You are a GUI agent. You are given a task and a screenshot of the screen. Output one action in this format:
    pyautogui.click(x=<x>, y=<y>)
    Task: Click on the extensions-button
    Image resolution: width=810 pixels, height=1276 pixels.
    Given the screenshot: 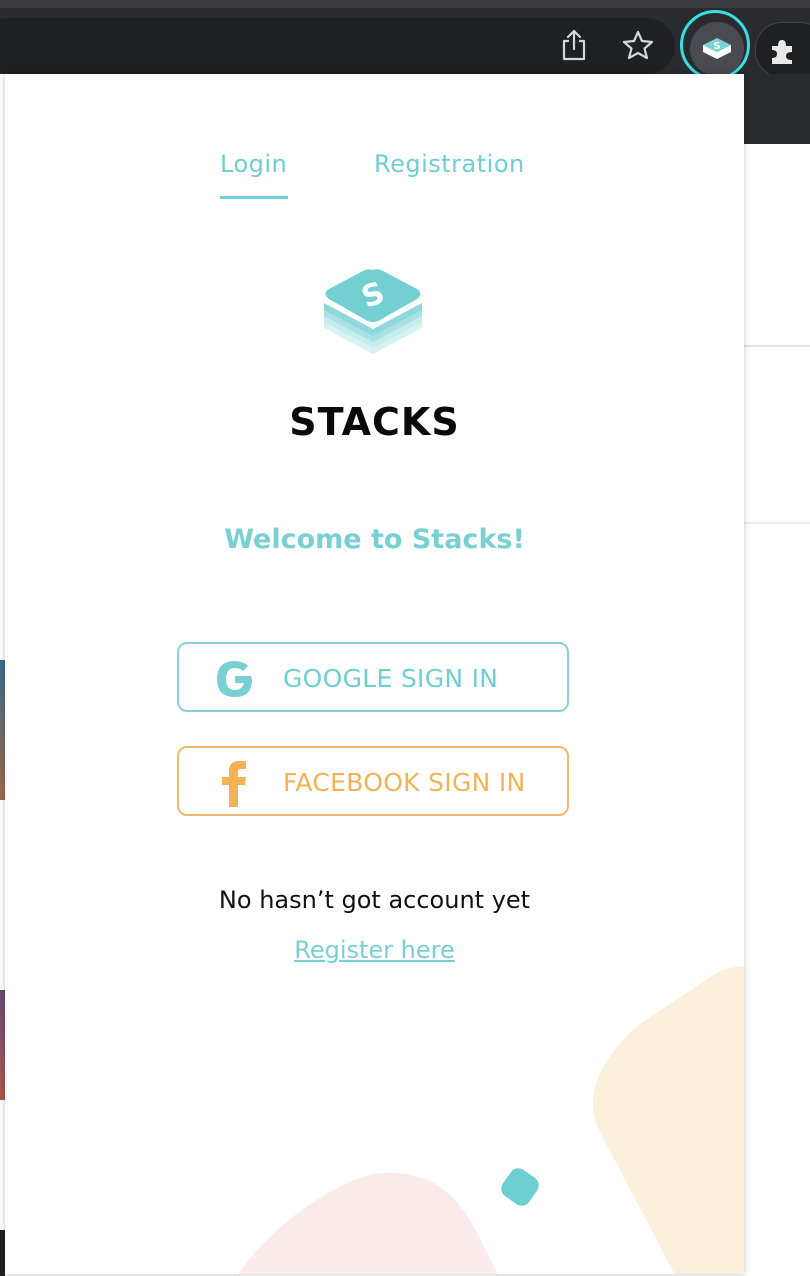 What is the action you would take?
    pyautogui.click(x=782, y=50)
    